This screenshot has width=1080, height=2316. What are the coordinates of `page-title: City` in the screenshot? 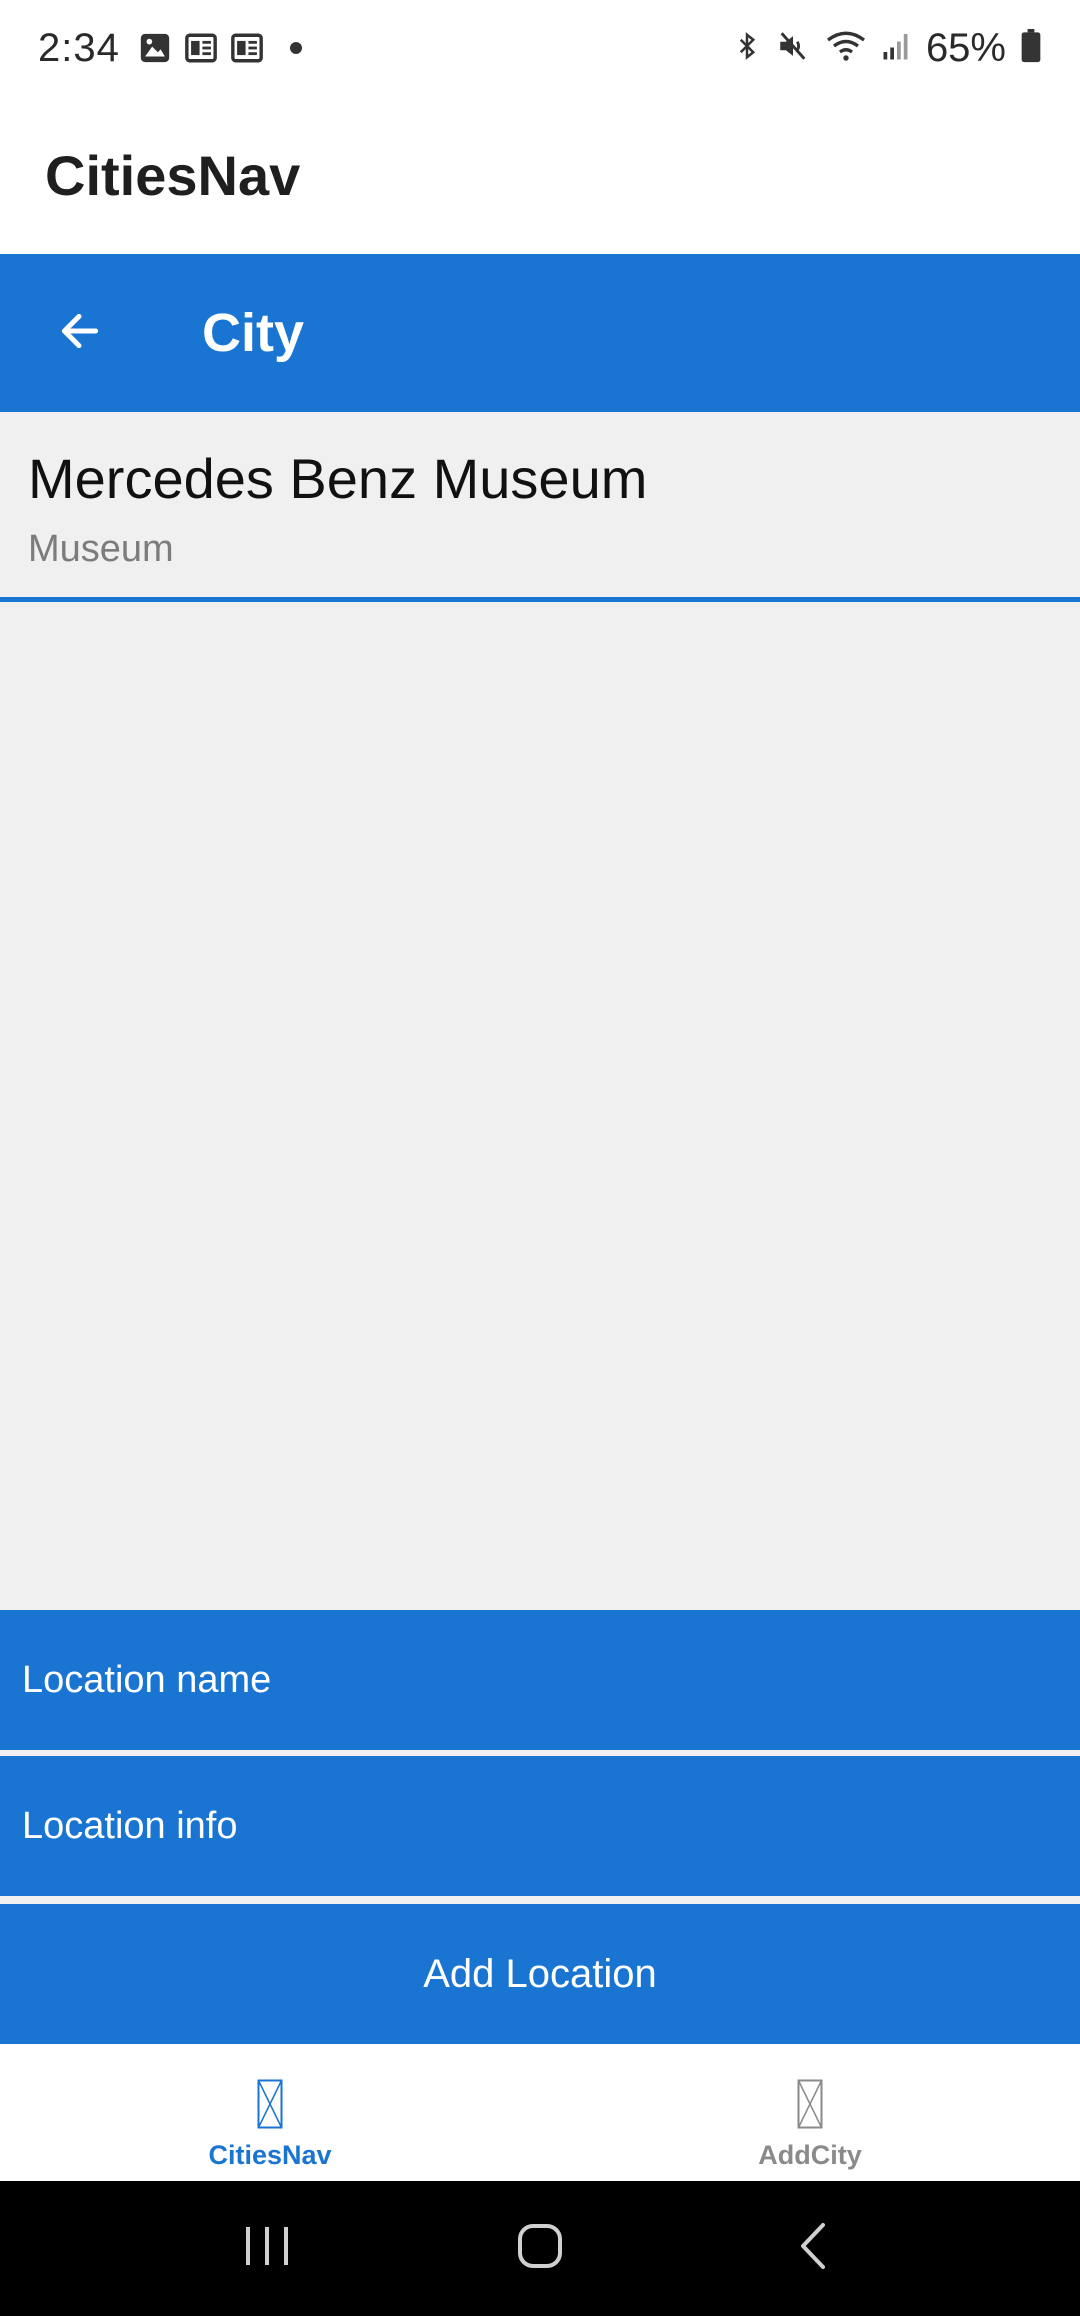 It's located at (253, 333).